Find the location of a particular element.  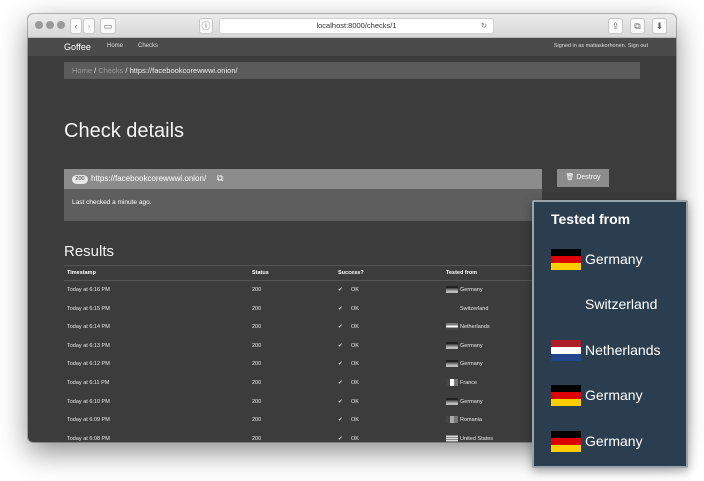

table-row: Today at 6:11 PM 200 ✔ OK France is located at coordinates (303, 383).